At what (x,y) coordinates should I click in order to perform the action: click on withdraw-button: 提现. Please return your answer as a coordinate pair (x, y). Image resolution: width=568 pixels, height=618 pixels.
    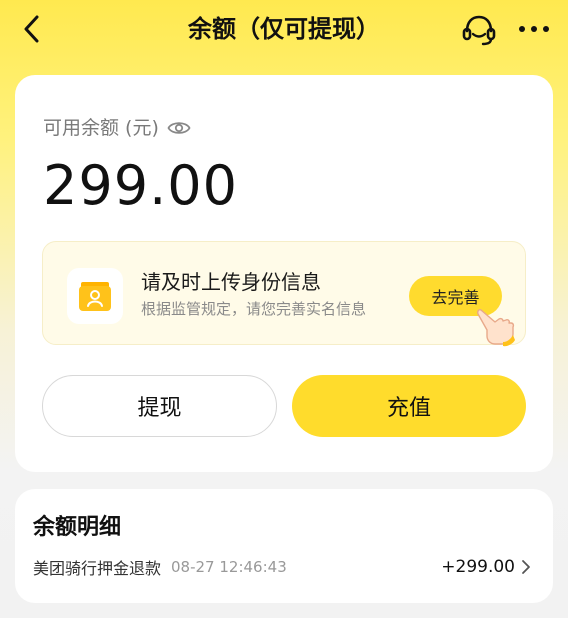
    Looking at the image, I should click on (159, 406).